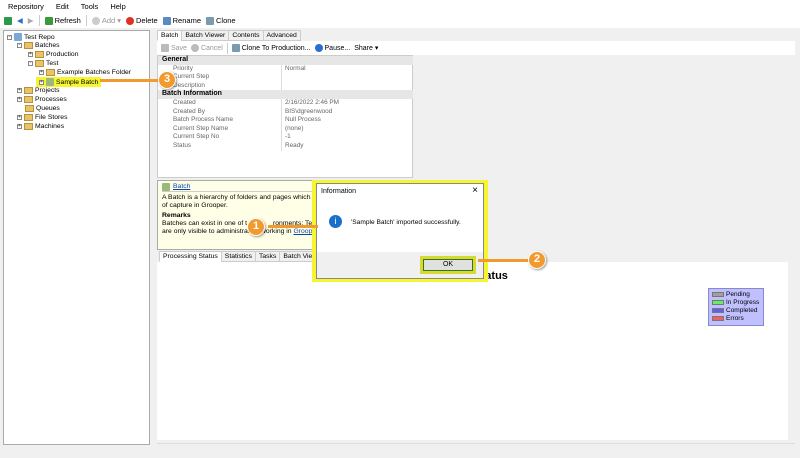 Image resolution: width=800 pixels, height=458 pixels. I want to click on rename-button: Rename, so click(181, 20).